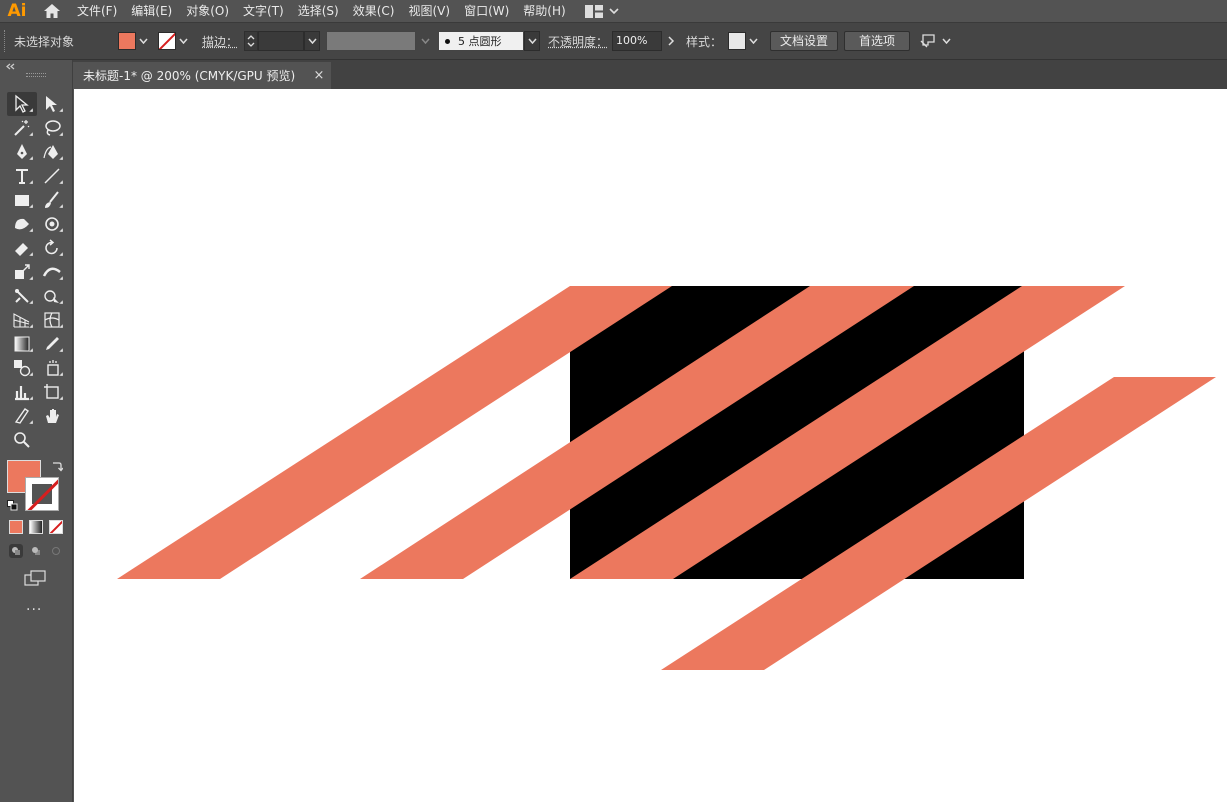 The image size is (1227, 802). What do you see at coordinates (52, 368) in the screenshot?
I see `symbol-sprayer-tool` at bounding box center [52, 368].